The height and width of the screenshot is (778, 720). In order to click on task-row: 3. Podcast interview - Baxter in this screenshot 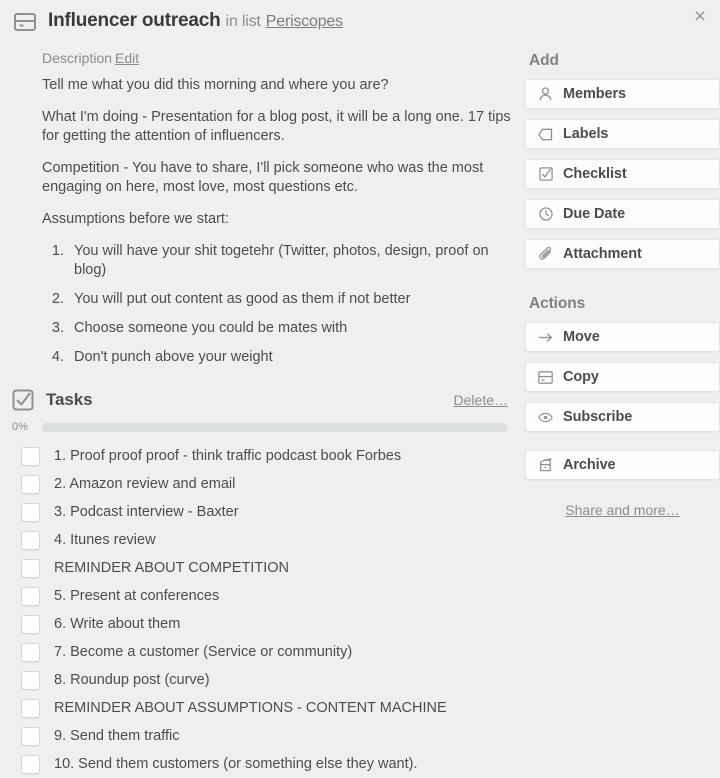, I will do `click(264, 512)`.